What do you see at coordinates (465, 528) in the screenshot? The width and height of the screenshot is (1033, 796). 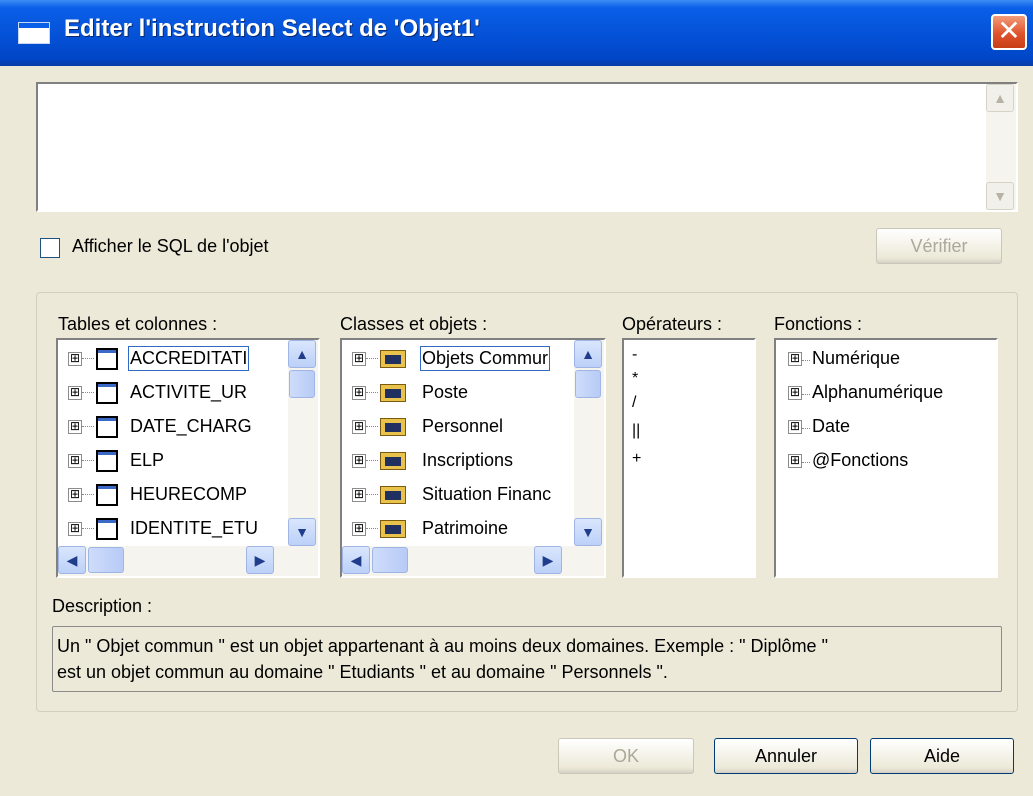 I see `tree-item-label: Patrimoine` at bounding box center [465, 528].